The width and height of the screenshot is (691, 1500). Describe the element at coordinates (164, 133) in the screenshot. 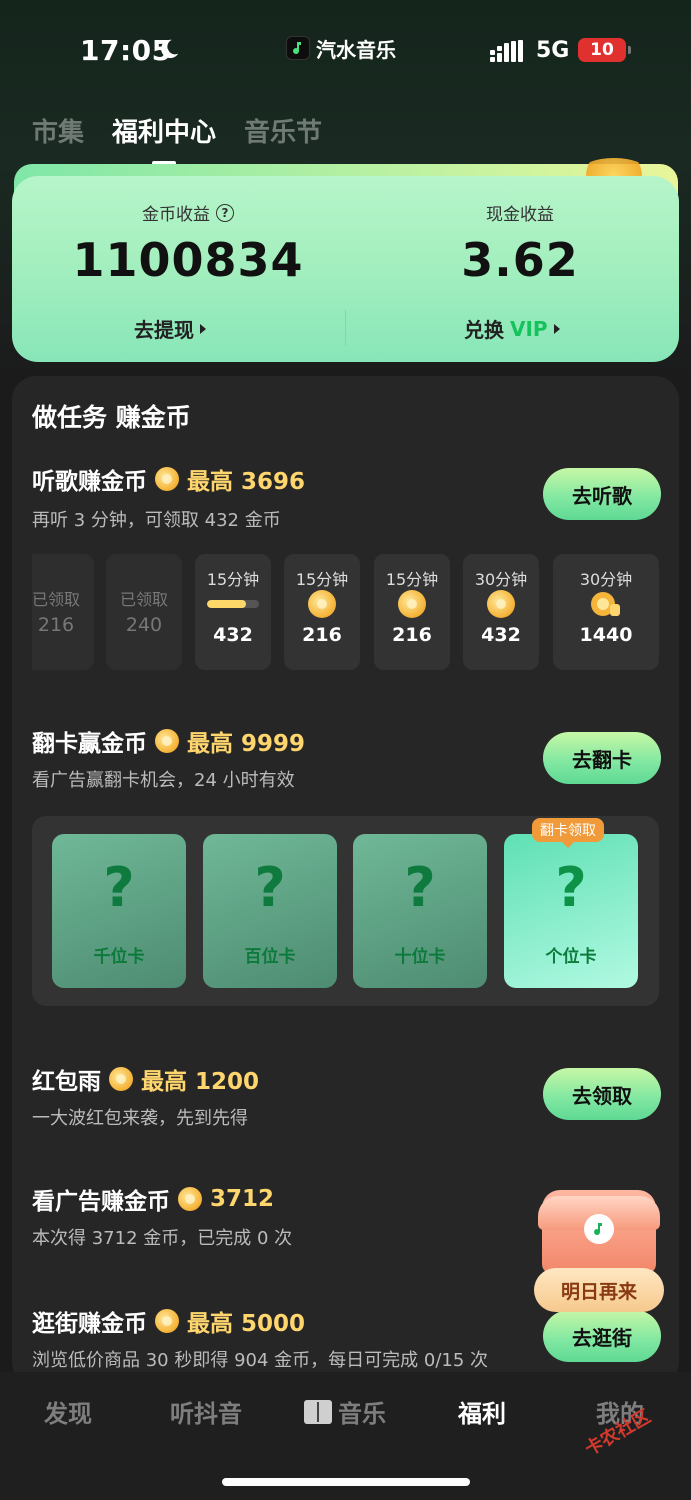

I see `tab-welfare-center-label: 福利中心` at that location.